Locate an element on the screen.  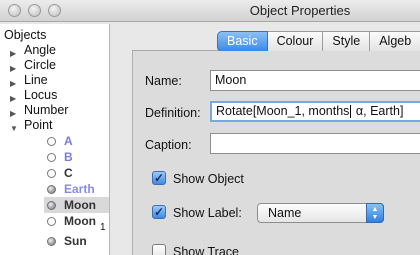
caption-field is located at coordinates (315, 143).